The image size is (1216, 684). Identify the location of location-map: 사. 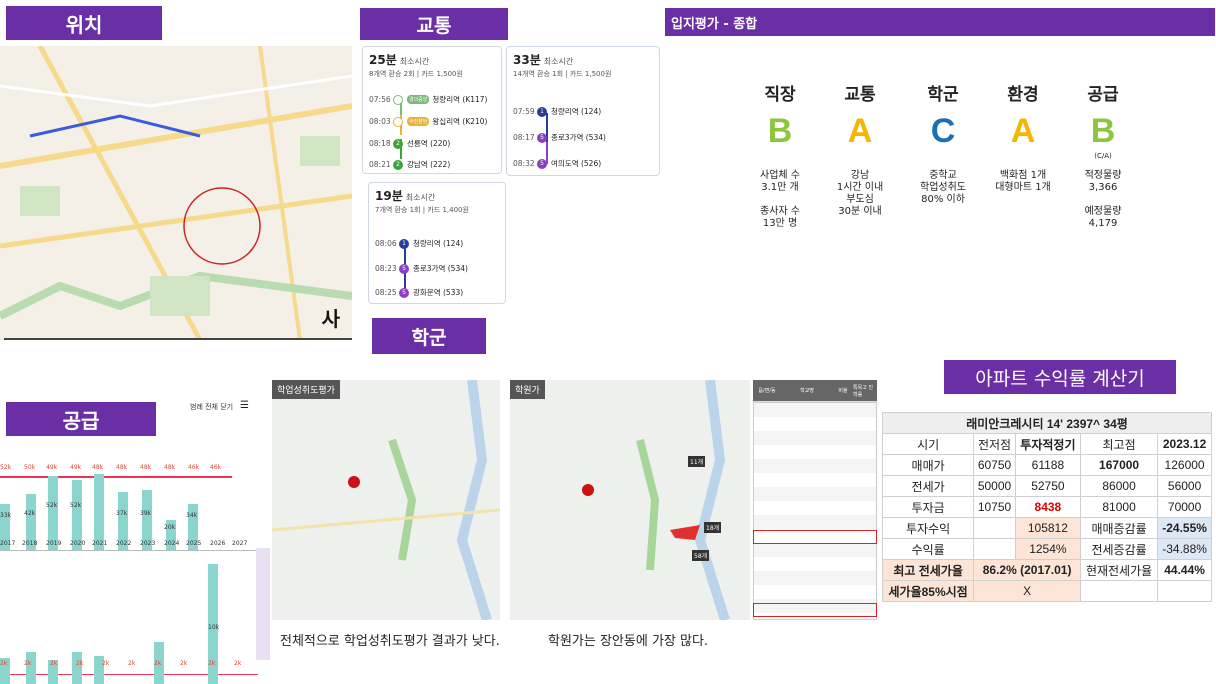
(176, 193).